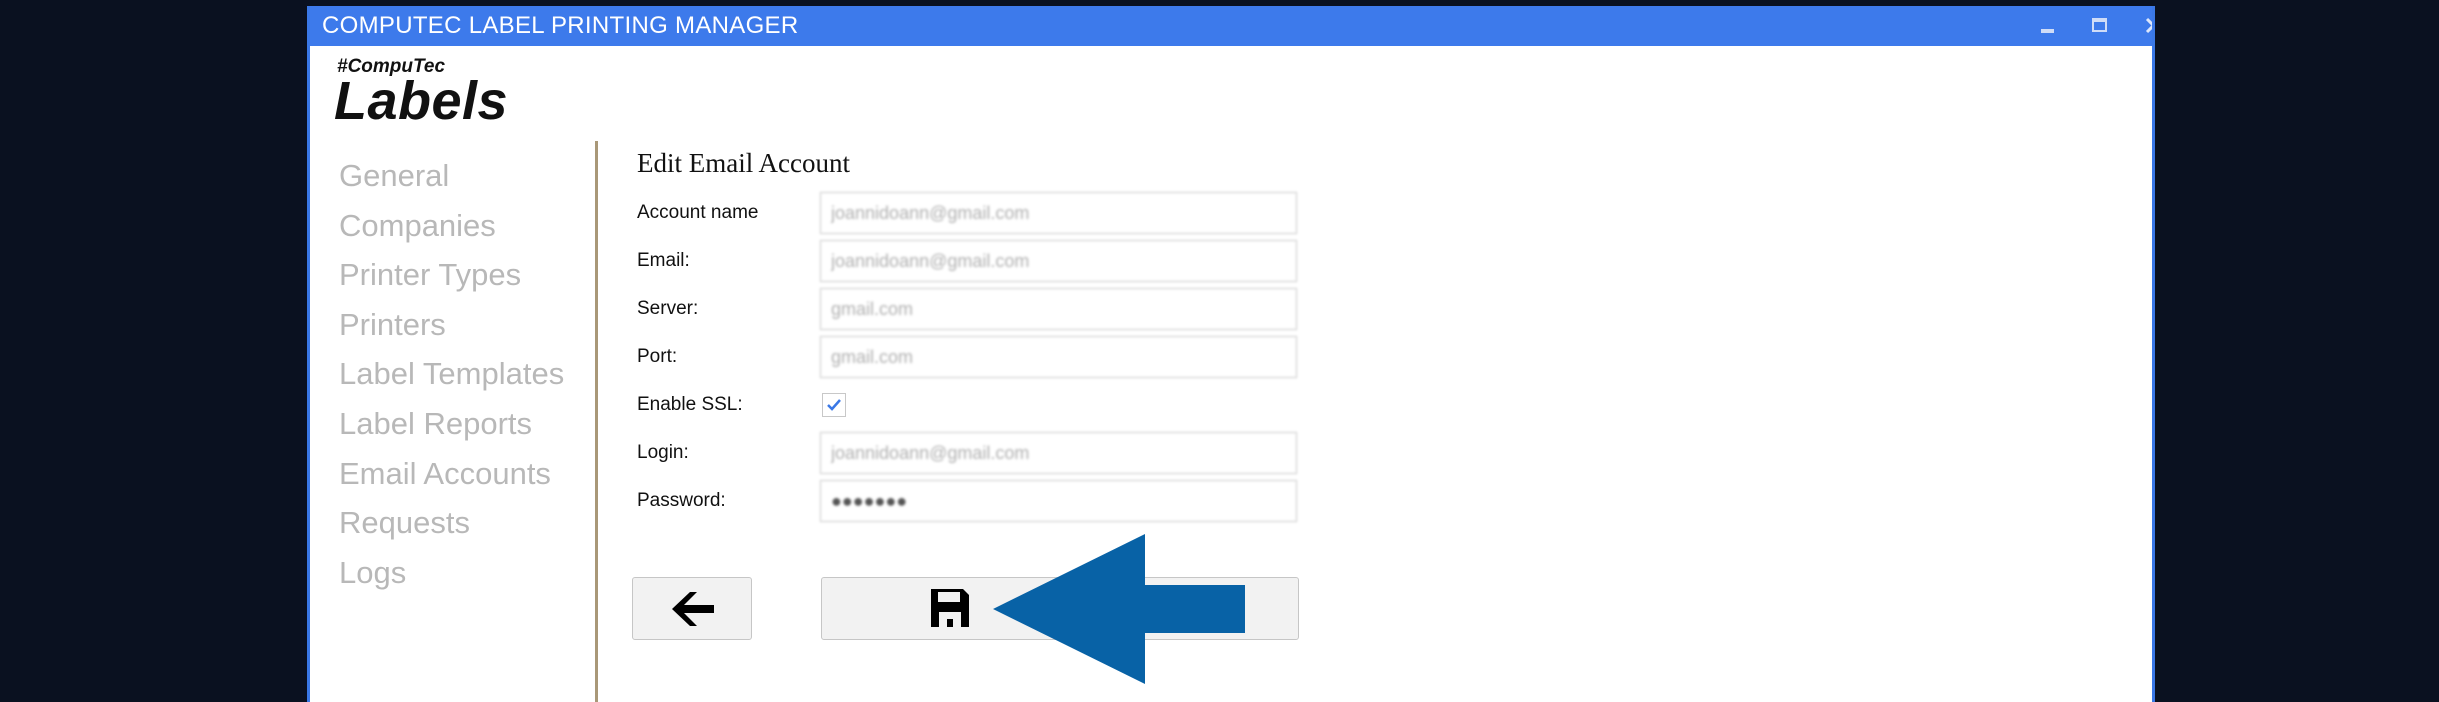 The width and height of the screenshot is (2439, 702). What do you see at coordinates (1231, 26) in the screenshot?
I see `title-bar: COMPUTEC LABEL PRINTING MANAGER` at bounding box center [1231, 26].